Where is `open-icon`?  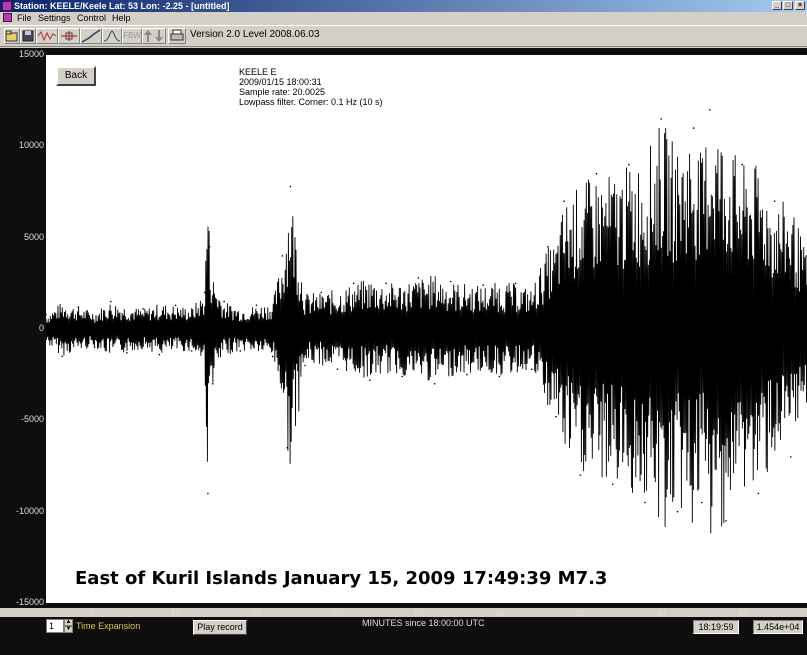
open-icon is located at coordinates (12, 36).